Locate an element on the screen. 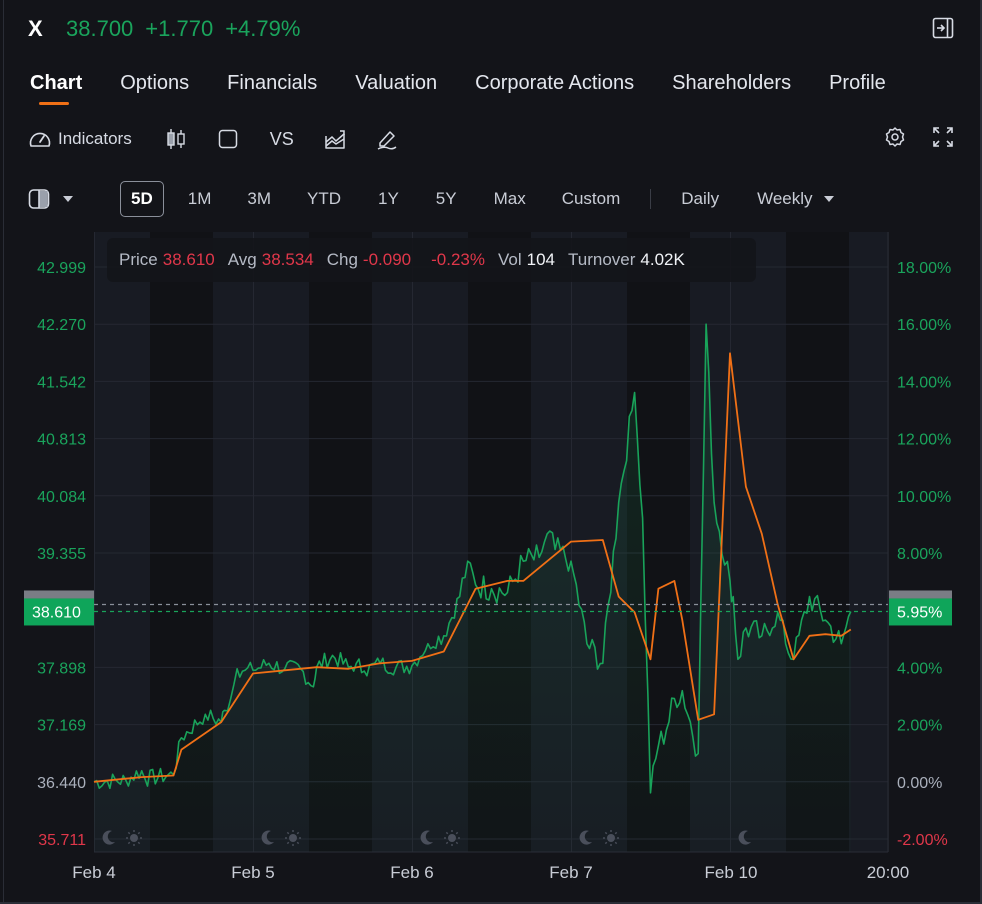  collapse-panel-icon is located at coordinates (943, 28).